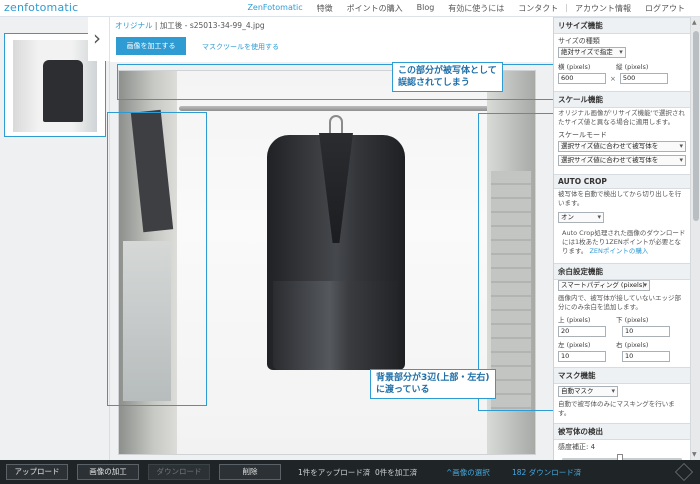  Describe the element at coordinates (694, 454) in the screenshot. I see `scroll-down-icon: ▼` at that location.